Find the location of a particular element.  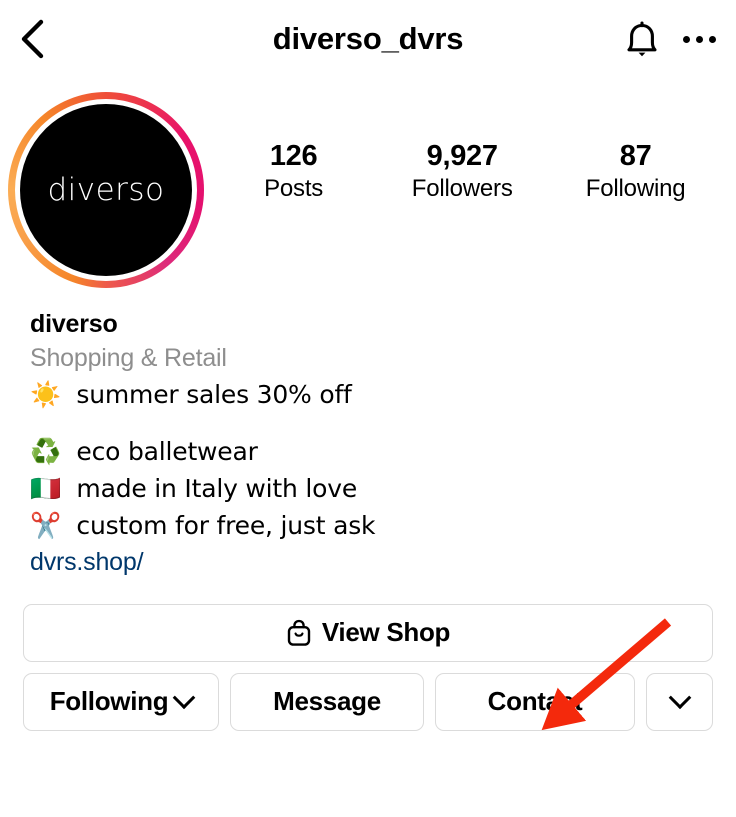

following-label: Following is located at coordinates (109, 701).